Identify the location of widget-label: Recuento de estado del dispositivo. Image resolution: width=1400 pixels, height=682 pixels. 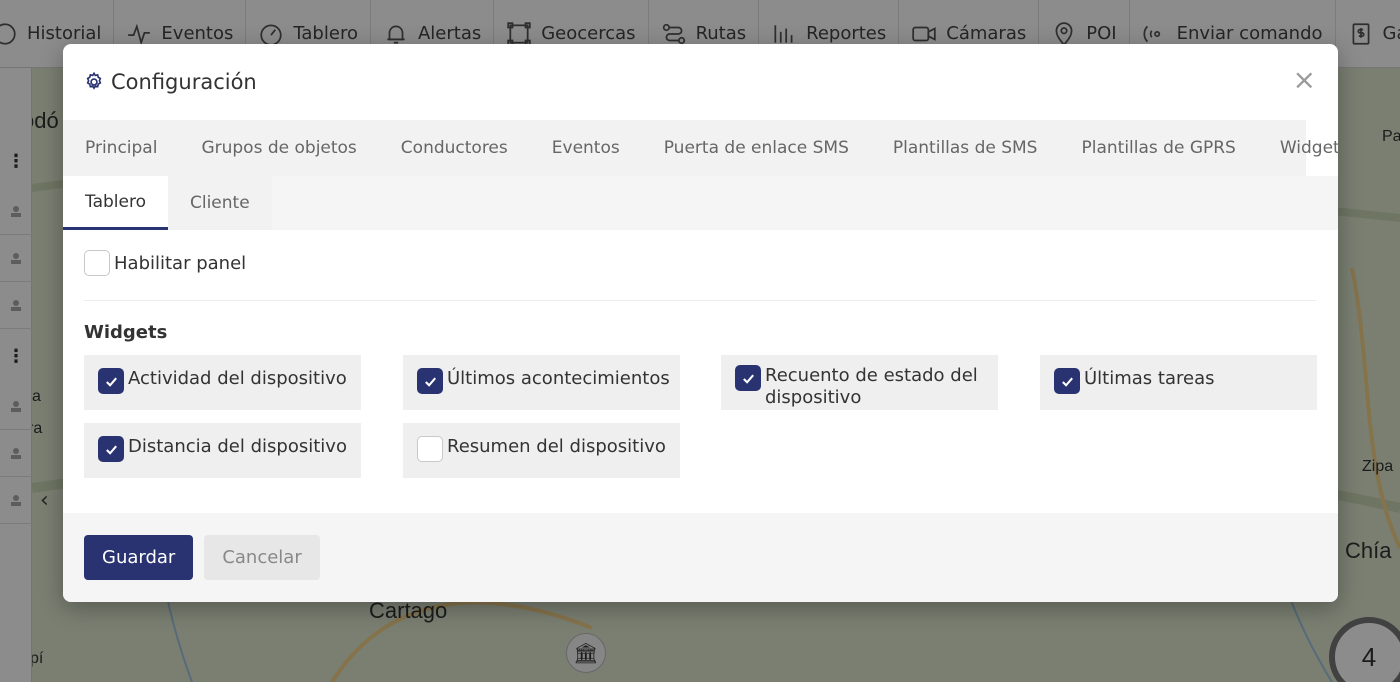
(871, 386).